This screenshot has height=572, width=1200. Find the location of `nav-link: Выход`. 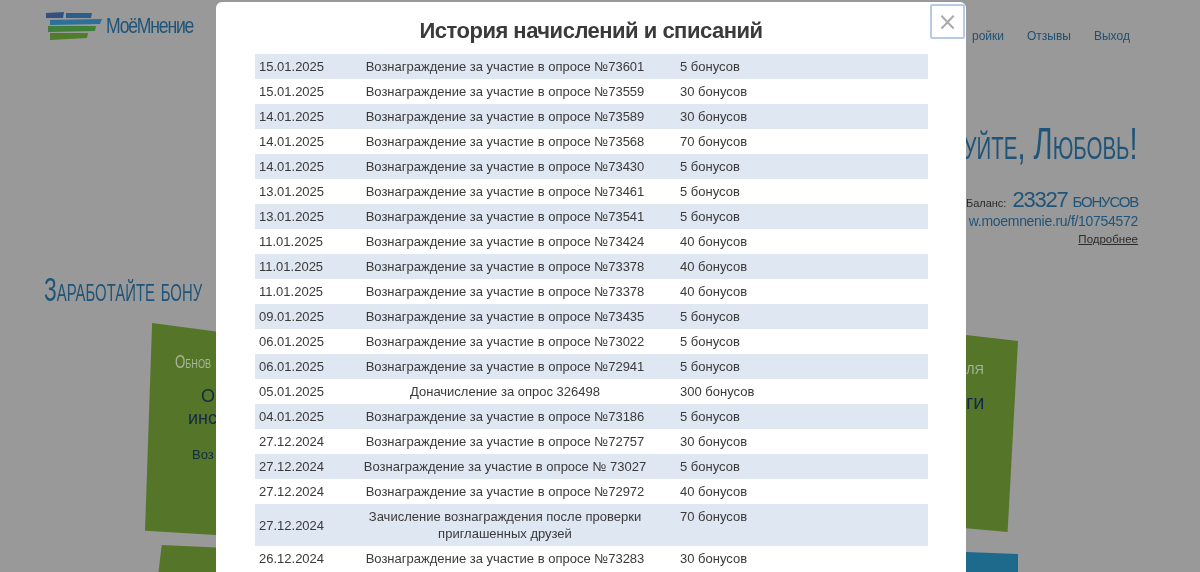

nav-link: Выход is located at coordinates (1112, 36).